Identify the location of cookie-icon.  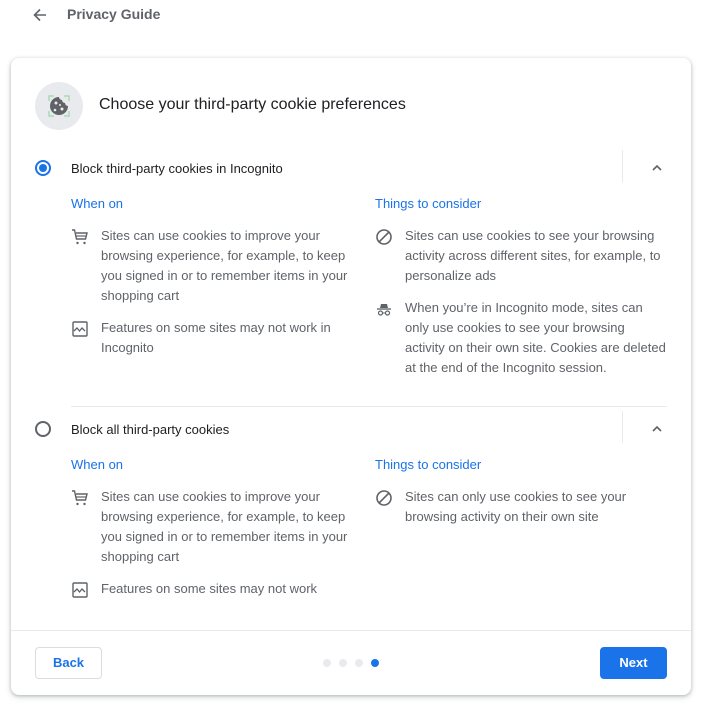
(59, 106).